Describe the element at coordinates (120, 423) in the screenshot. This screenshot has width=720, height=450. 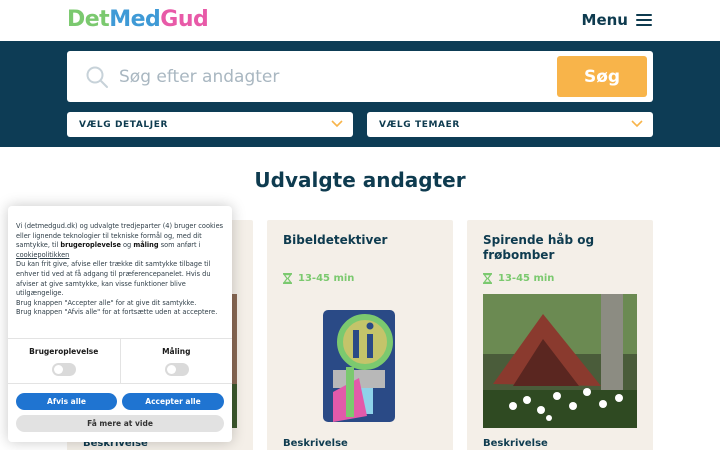
I see `learn-more-button: Få mere at vide` at that location.